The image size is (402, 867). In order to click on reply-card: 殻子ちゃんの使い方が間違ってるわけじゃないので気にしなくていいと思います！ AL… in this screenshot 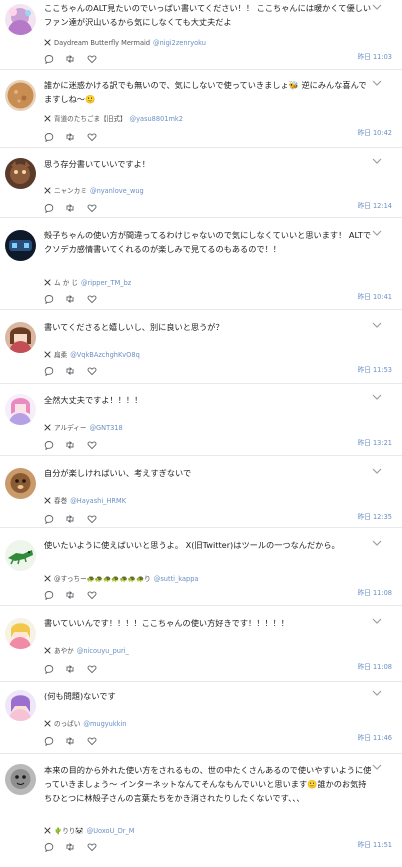, I will do `click(201, 264)`.